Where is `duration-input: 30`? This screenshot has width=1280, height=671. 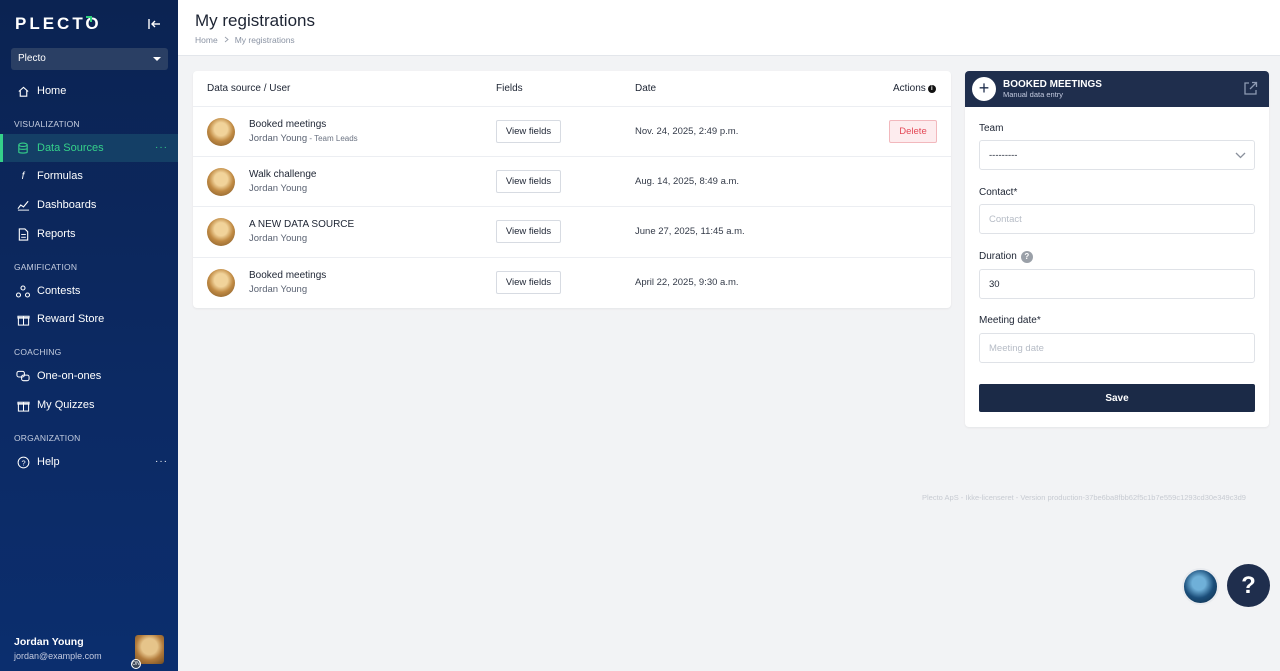
duration-input: 30 is located at coordinates (1117, 284).